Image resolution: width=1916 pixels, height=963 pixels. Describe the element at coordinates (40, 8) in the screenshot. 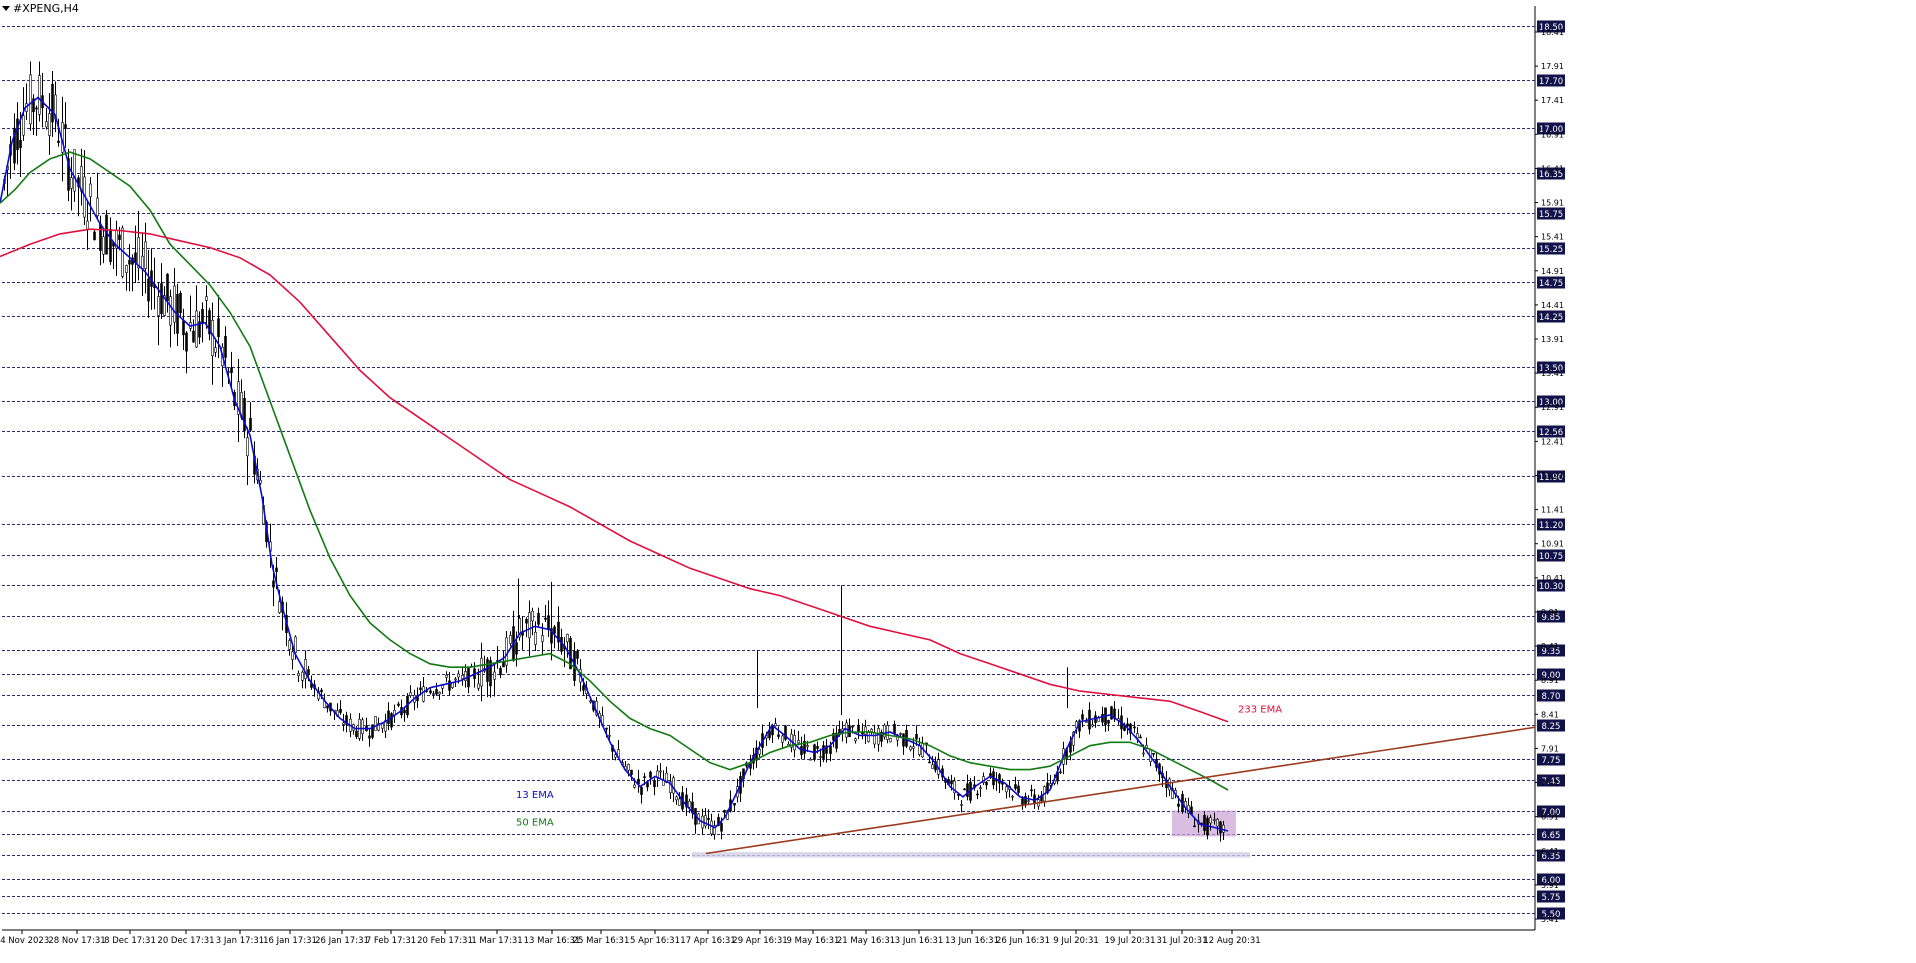

I see `chart-title-bar: #XPENG,H4` at that location.